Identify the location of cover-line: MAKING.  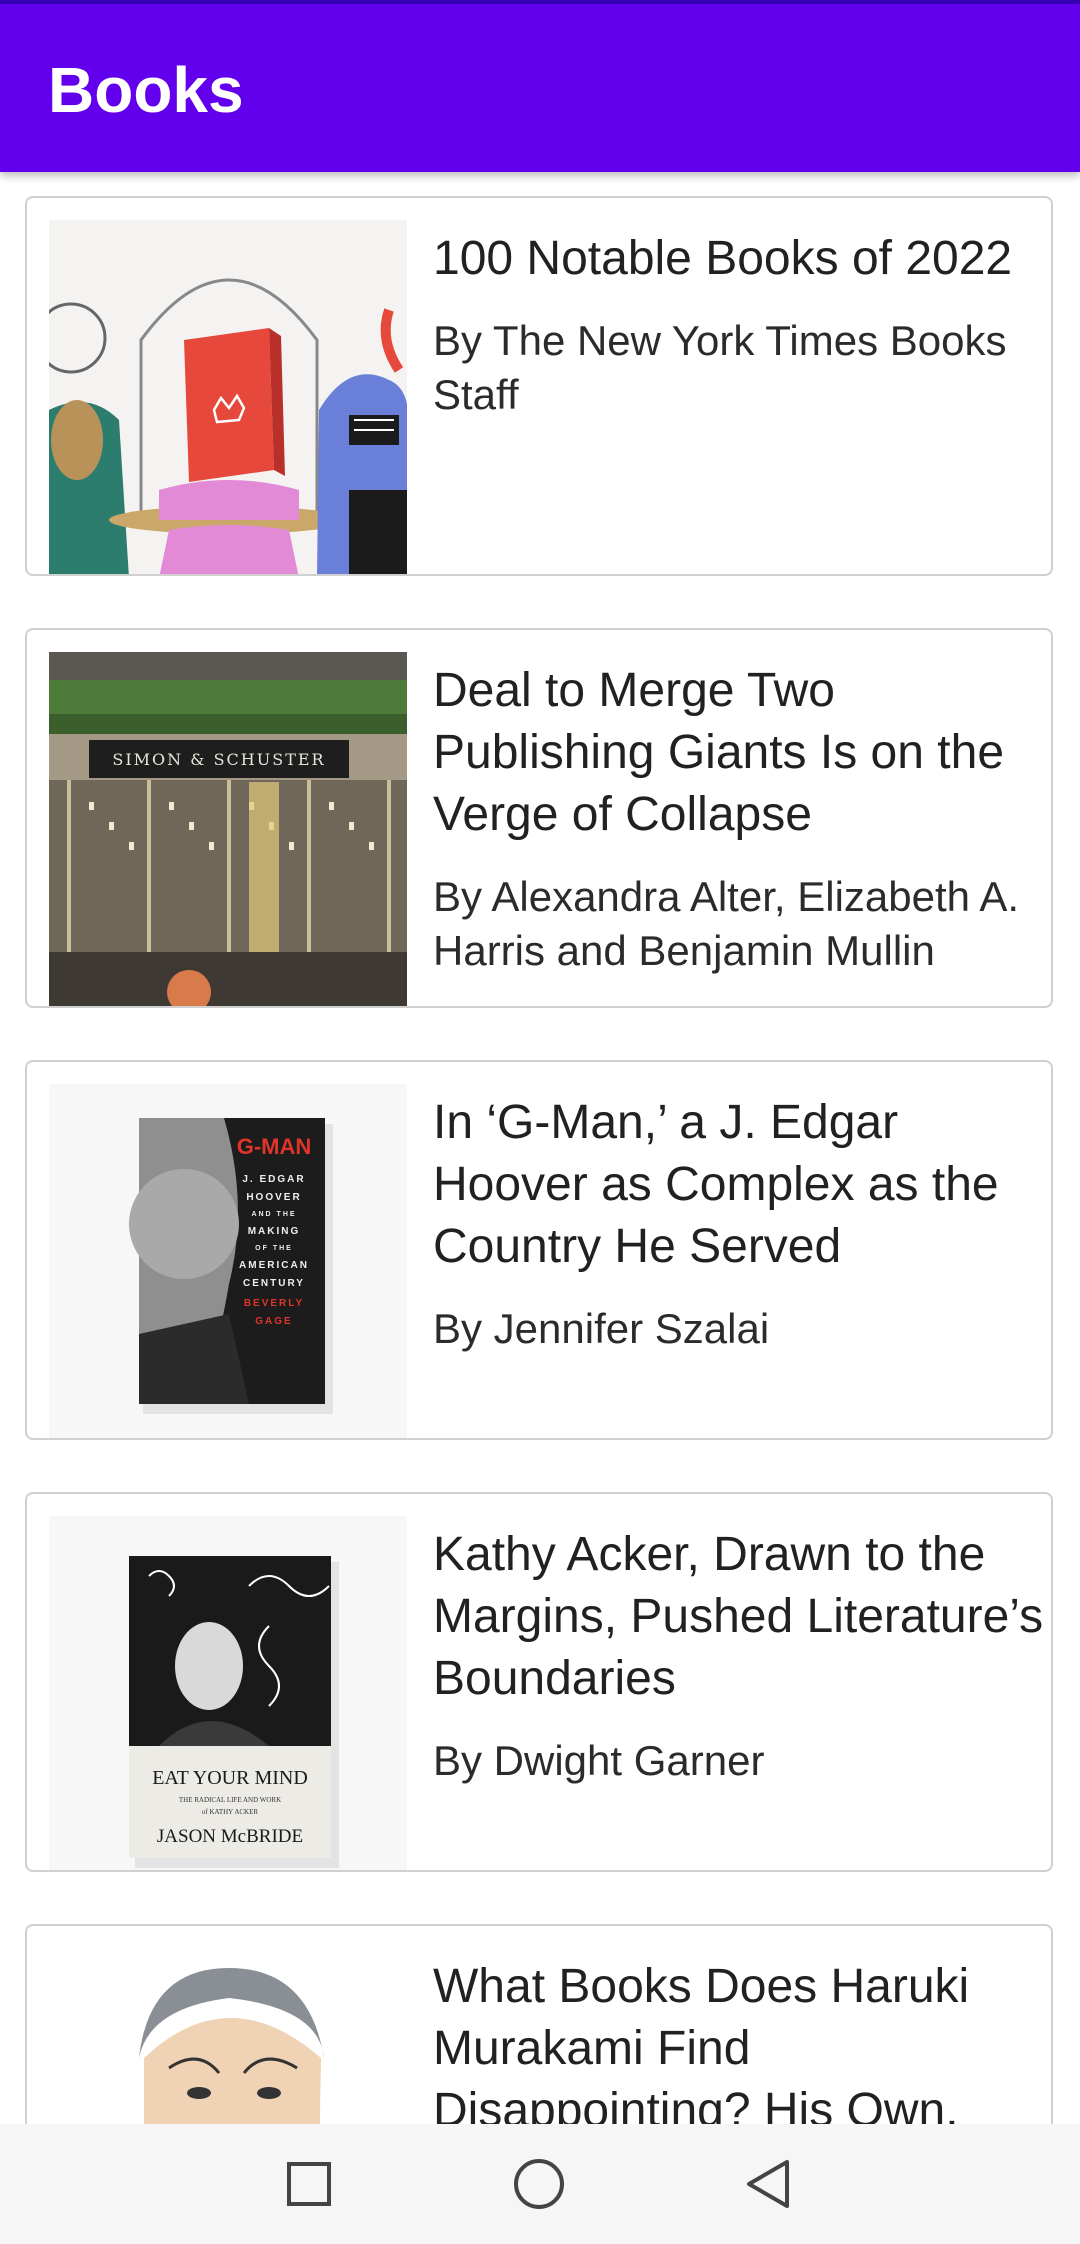
(274, 1231).